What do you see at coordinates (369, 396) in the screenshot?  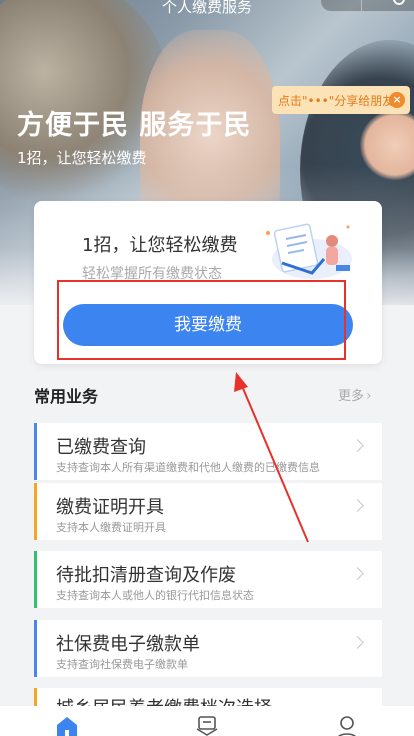 I see `chevron-right-icon: ›` at bounding box center [369, 396].